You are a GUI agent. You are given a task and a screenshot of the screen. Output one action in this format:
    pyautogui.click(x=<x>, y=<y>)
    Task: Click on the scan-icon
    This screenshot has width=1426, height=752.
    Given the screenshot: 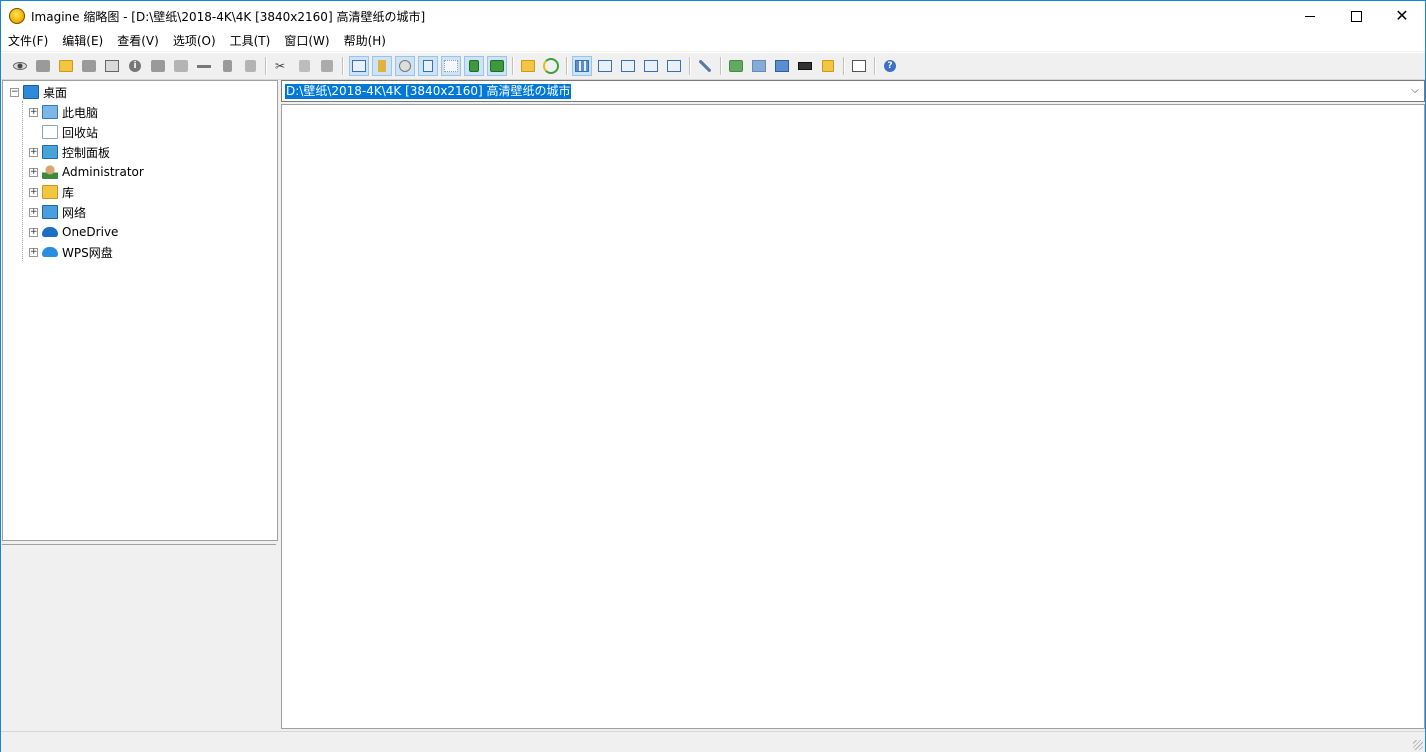 What is the action you would take?
    pyautogui.click(x=158, y=66)
    